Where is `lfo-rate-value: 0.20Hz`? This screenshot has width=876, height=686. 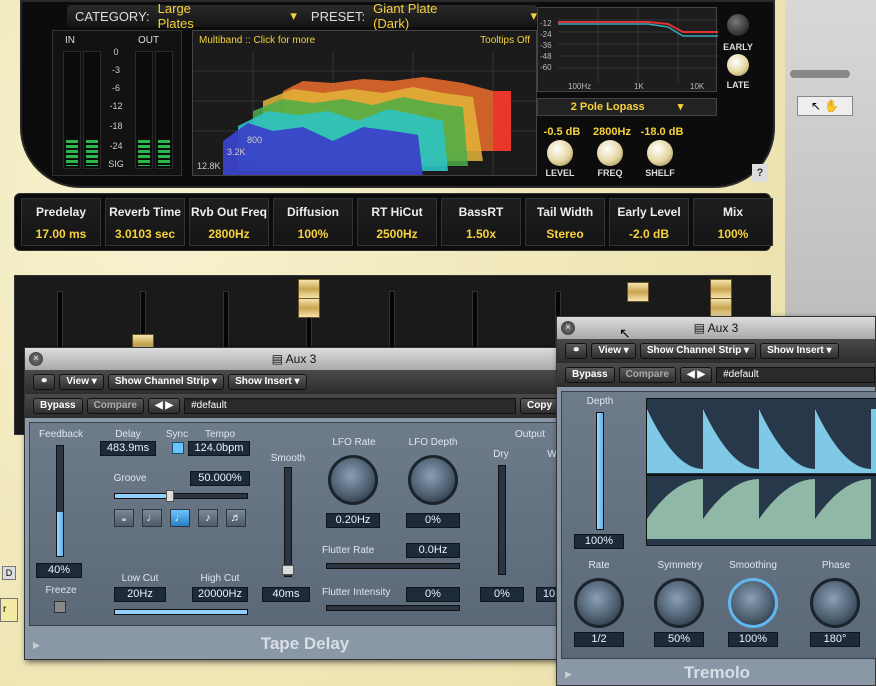
lfo-rate-value: 0.20Hz is located at coordinates (353, 520).